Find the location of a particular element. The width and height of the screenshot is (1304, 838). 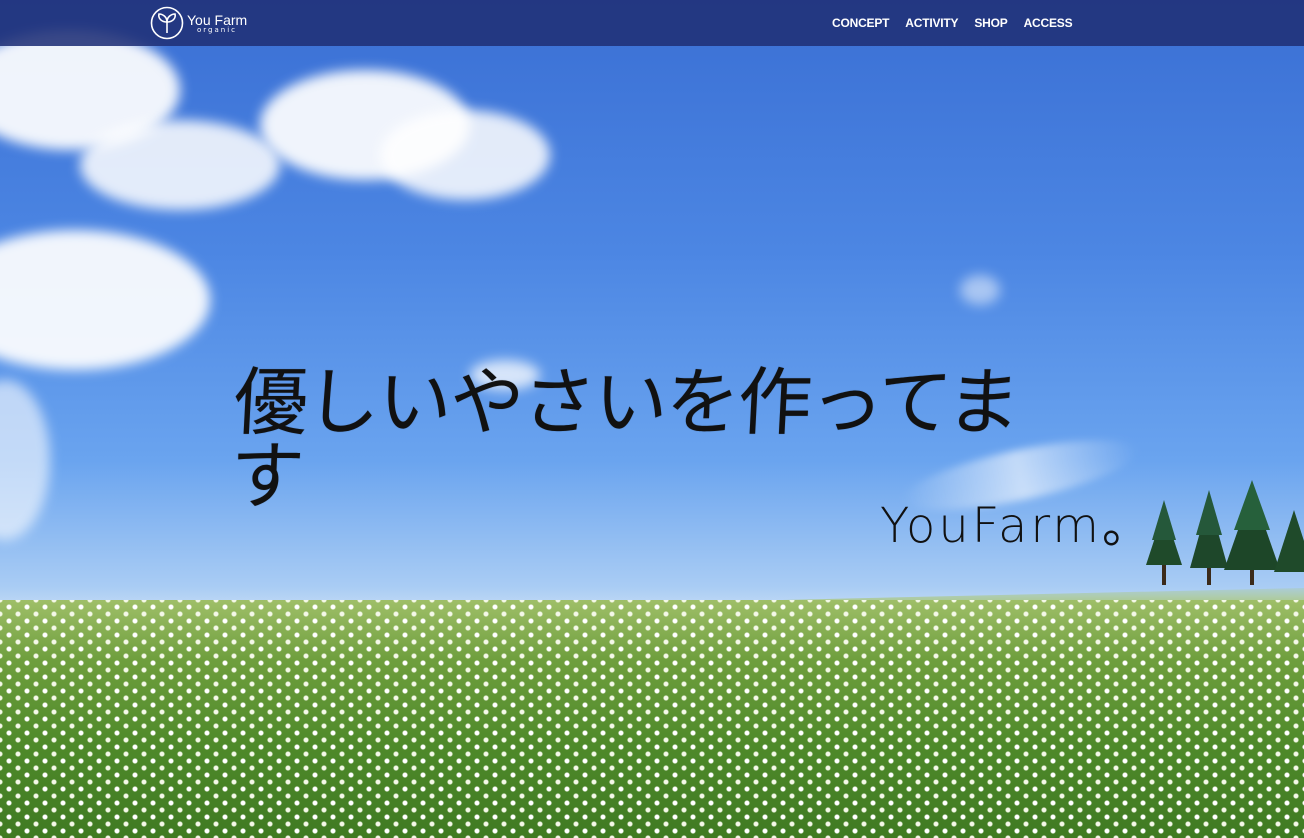

logo-name: You Farm is located at coordinates (217, 19).